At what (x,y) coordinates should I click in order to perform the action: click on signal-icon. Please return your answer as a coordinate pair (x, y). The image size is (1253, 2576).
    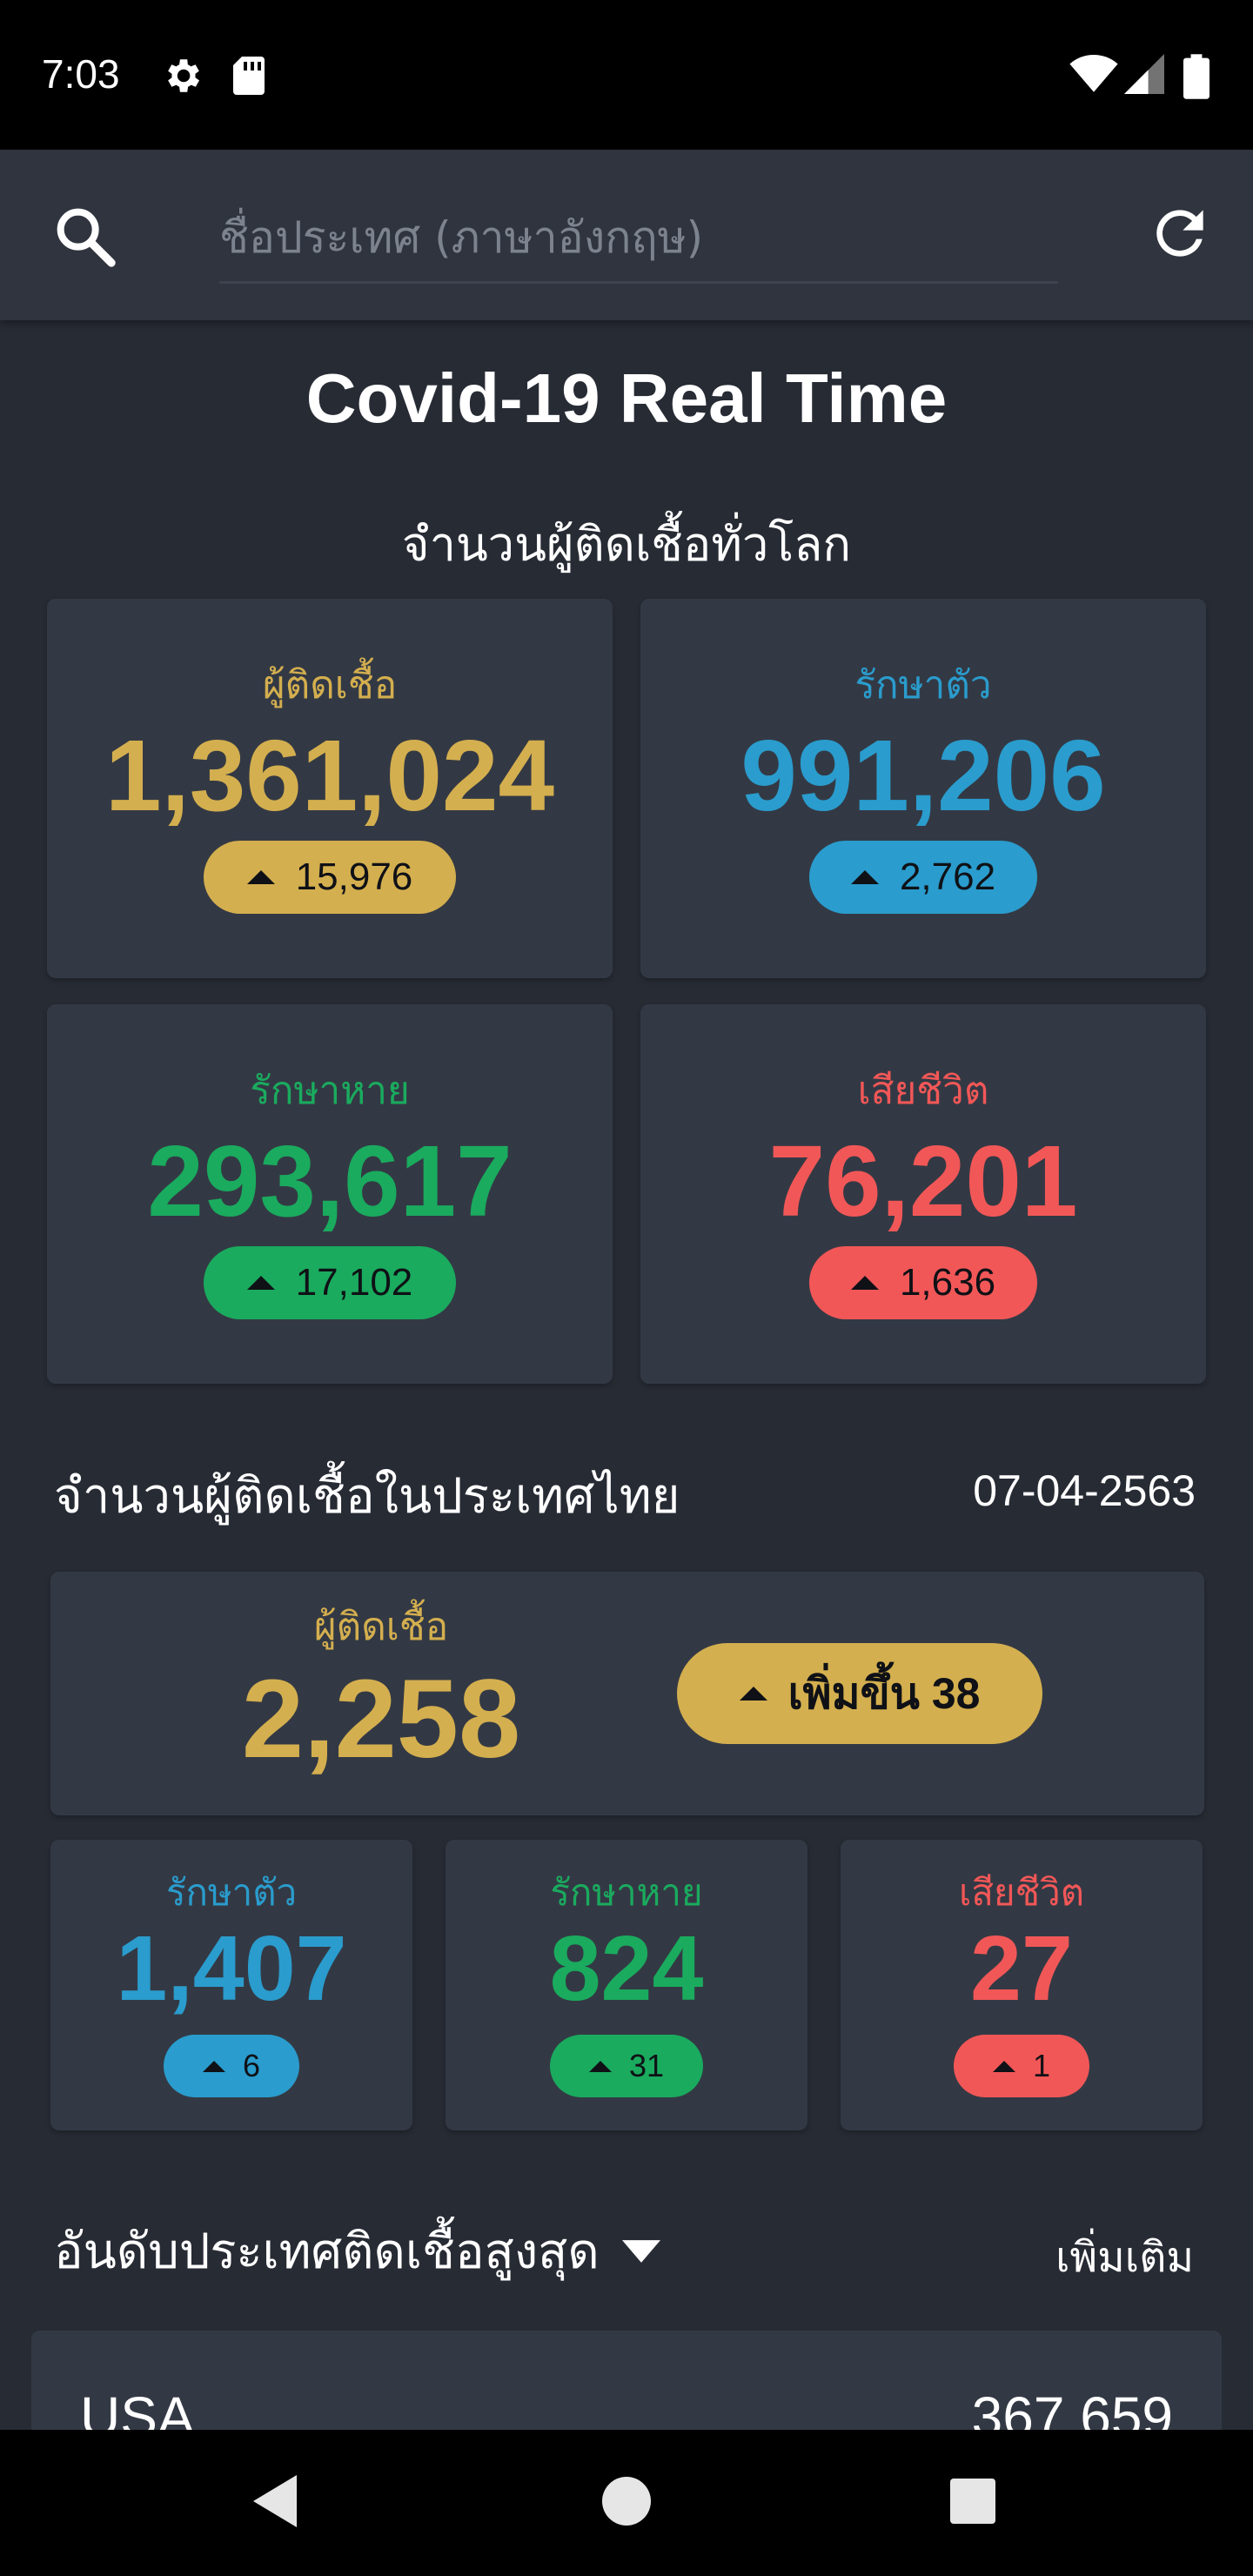
    Looking at the image, I should click on (1144, 74).